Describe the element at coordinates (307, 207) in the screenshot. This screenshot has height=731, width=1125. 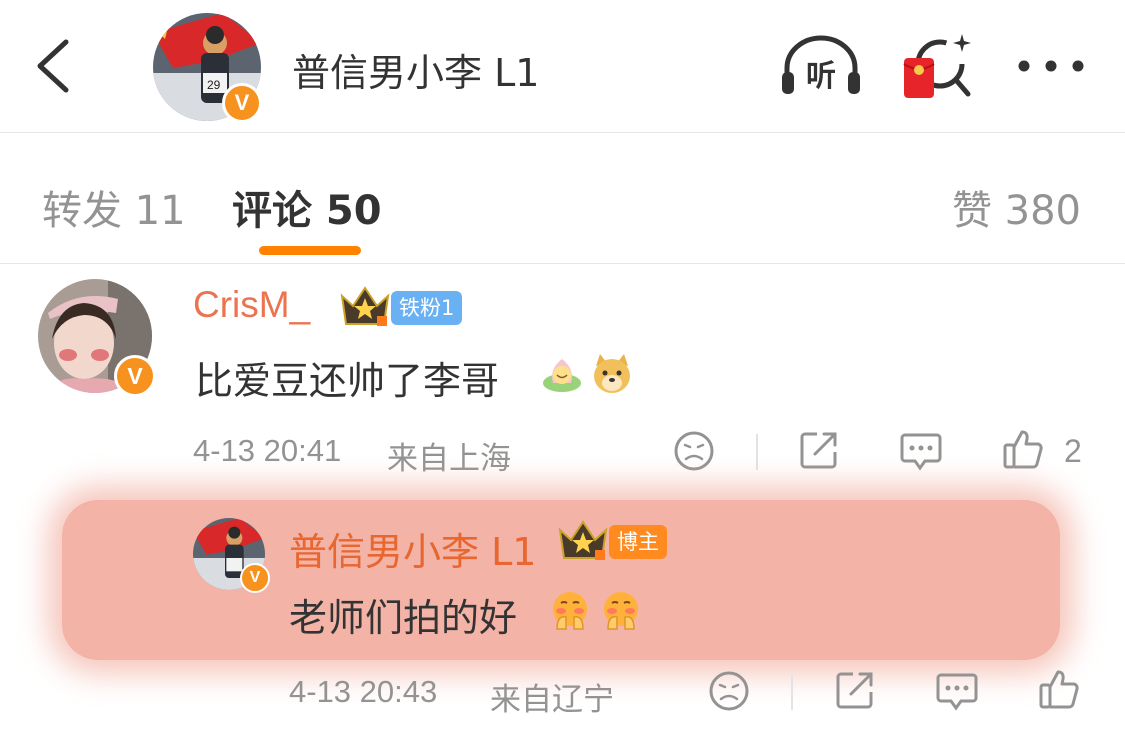
I see `tab-comments: 评论 50` at that location.